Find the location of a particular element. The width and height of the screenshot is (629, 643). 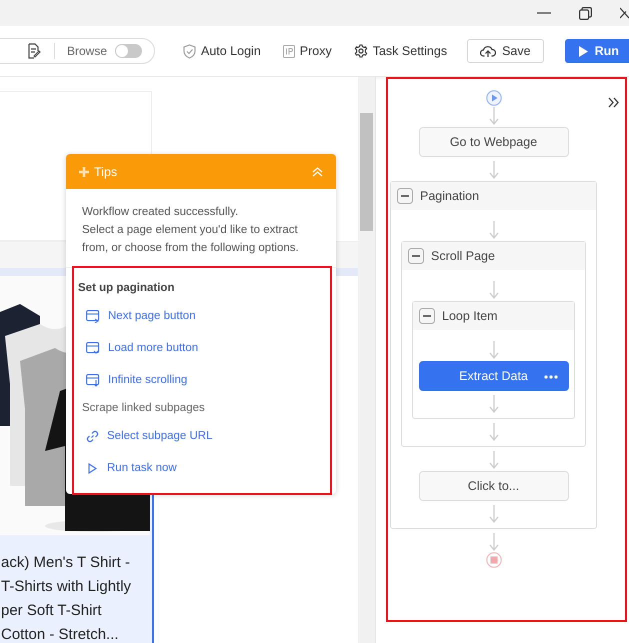

tips-title: Tips is located at coordinates (106, 171).